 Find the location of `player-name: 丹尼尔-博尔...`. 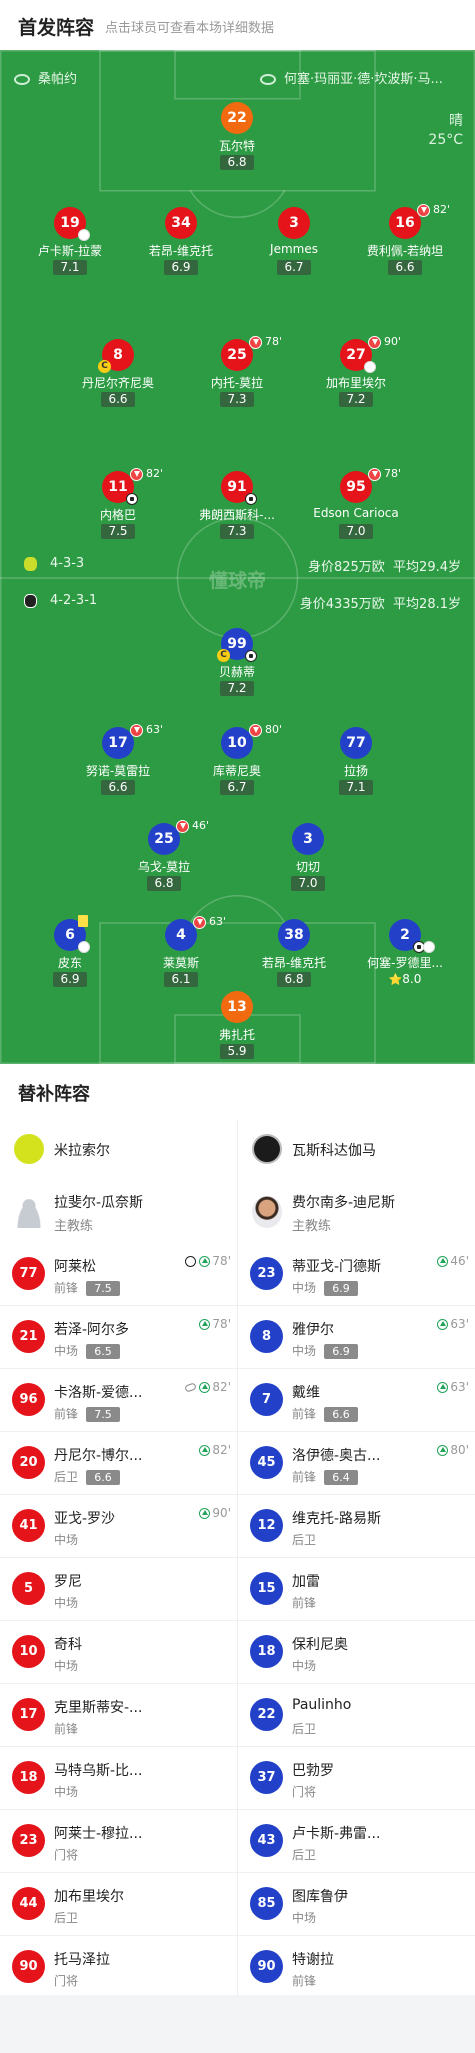

player-name: 丹尼尔-博尔... is located at coordinates (98, 1456).